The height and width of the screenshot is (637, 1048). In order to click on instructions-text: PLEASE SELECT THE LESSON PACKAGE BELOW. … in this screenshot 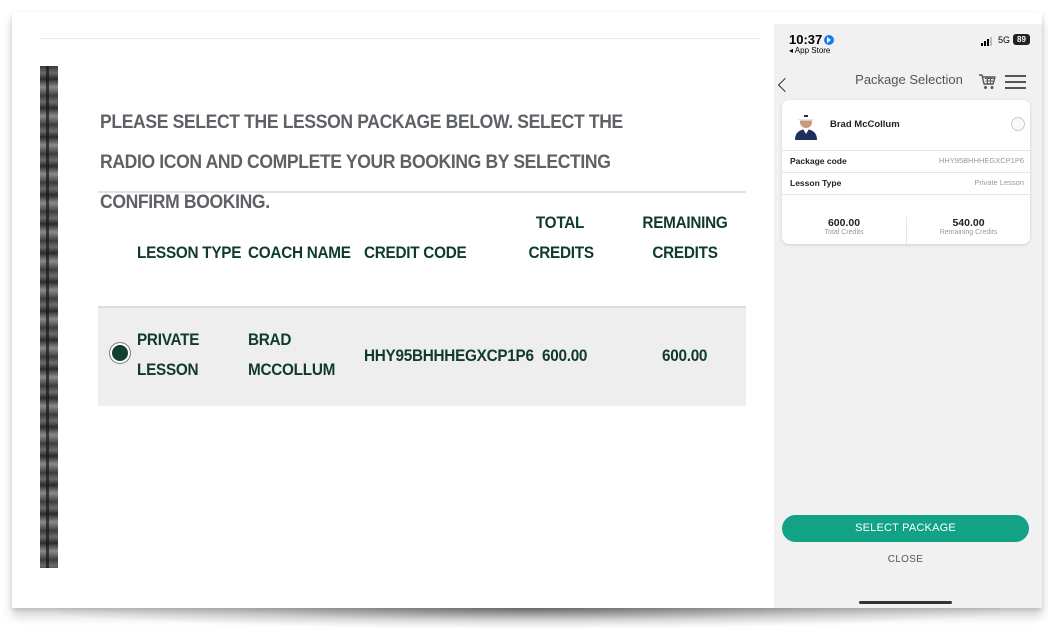, I will do `click(361, 162)`.